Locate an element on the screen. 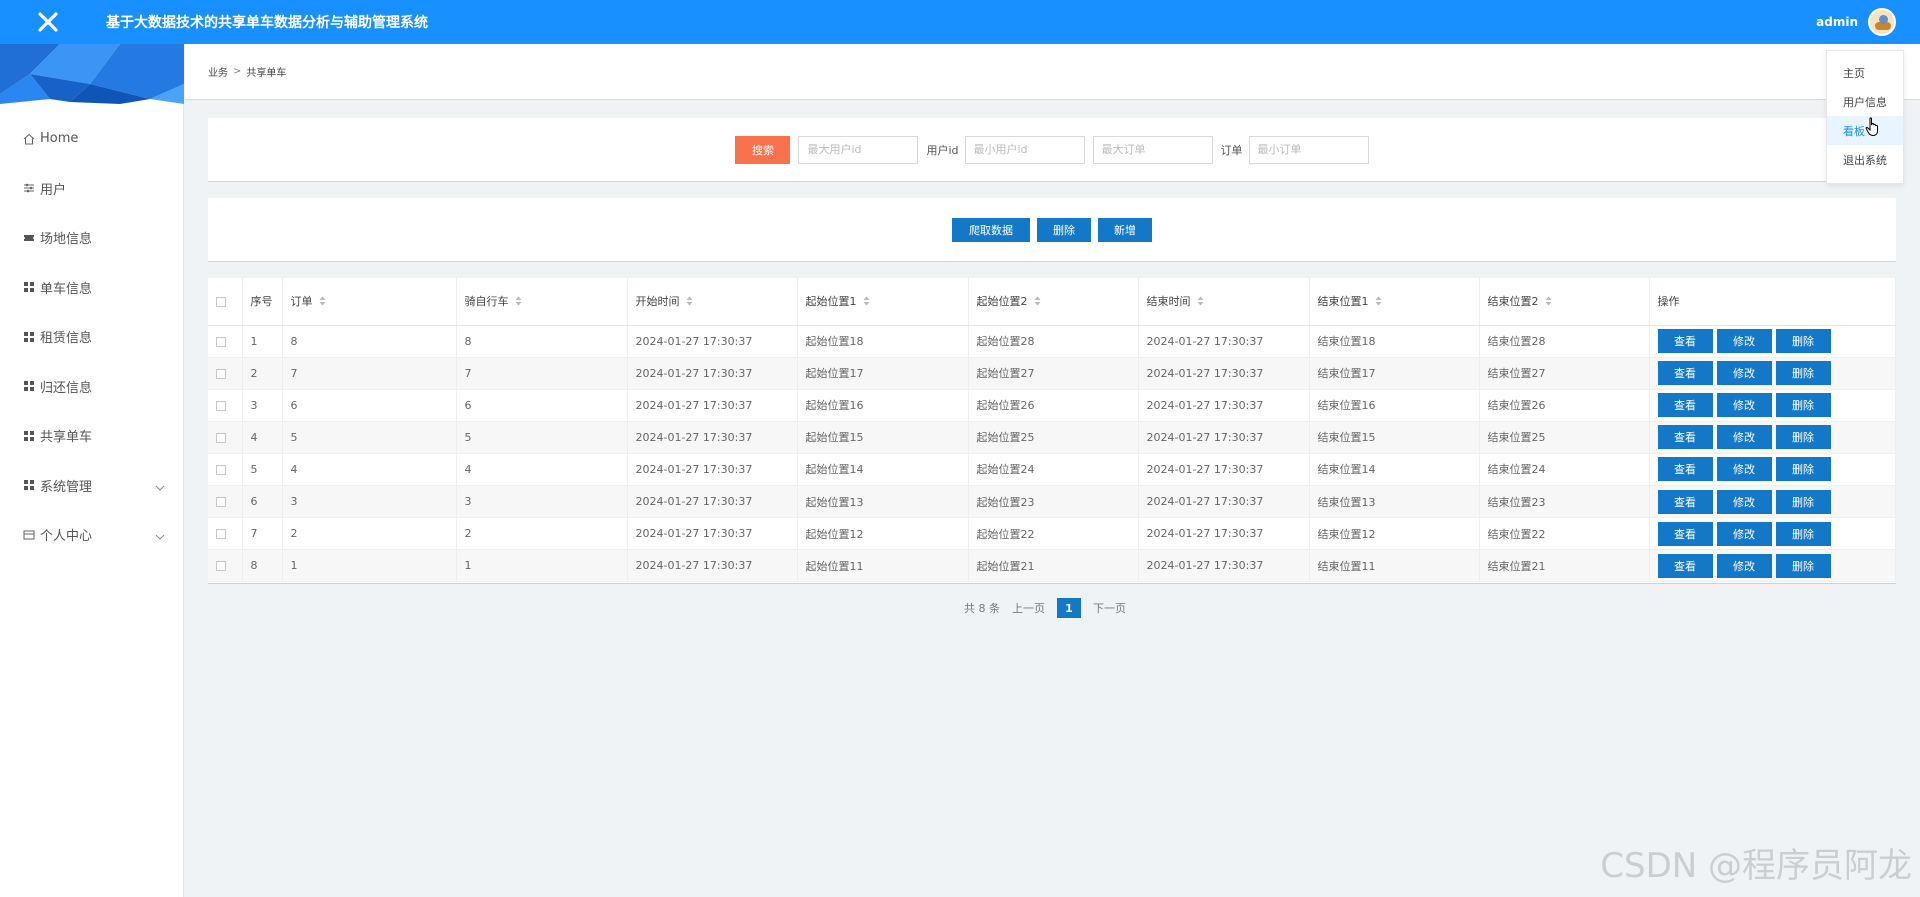  table-cell: 起始位置13 is located at coordinates (883, 502).